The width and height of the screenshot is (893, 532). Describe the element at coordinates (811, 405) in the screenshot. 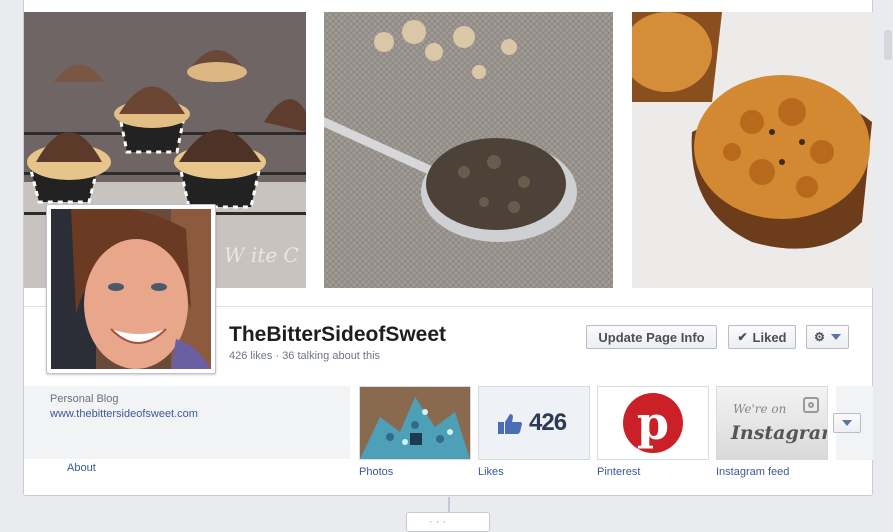

I see `instagram-camera-icon` at that location.